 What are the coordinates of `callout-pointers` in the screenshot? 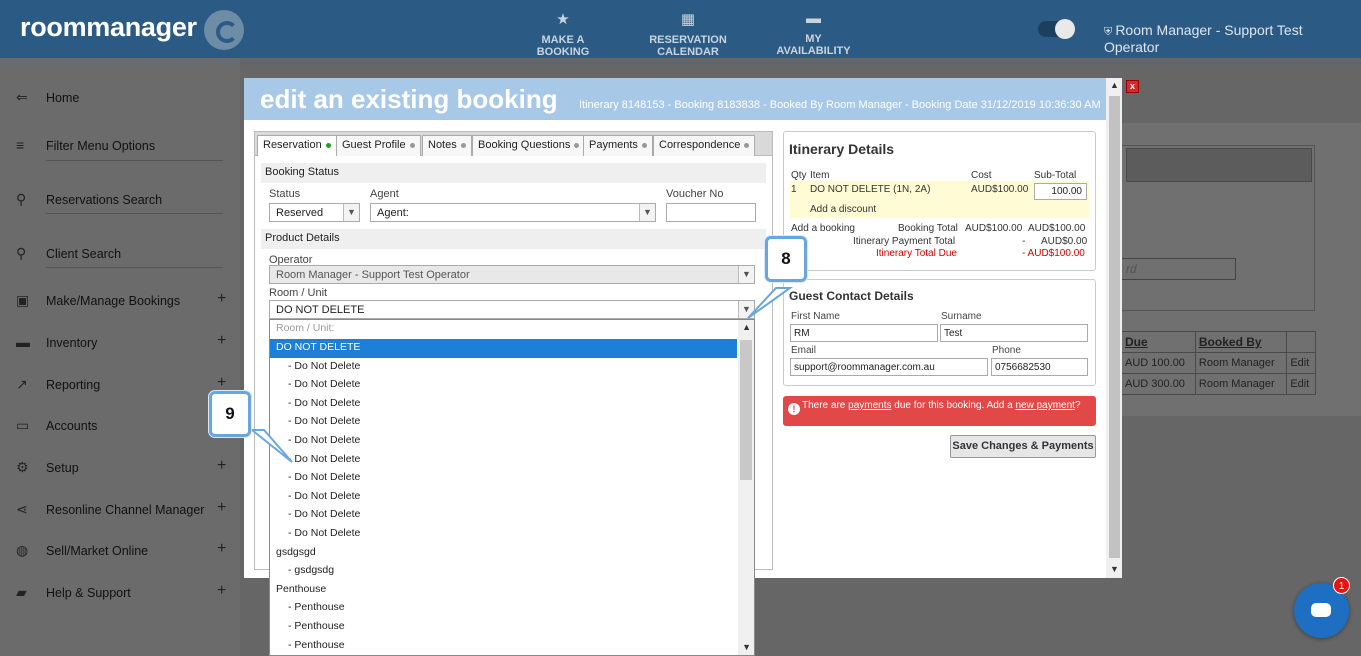 It's located at (521, 375).